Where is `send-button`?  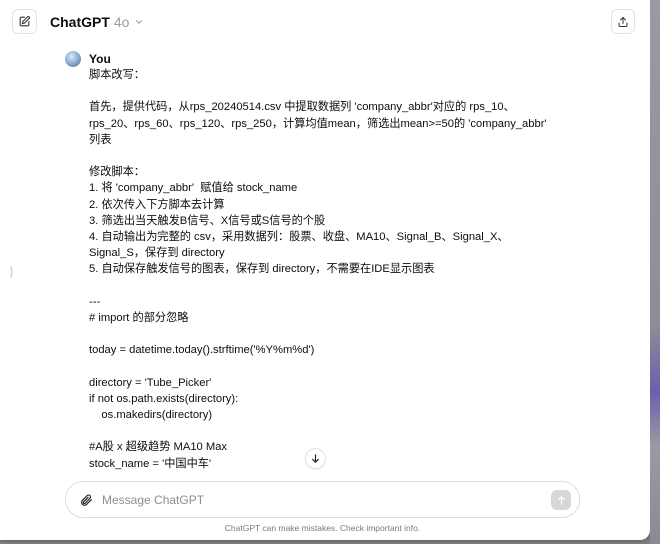
send-button is located at coordinates (561, 500).